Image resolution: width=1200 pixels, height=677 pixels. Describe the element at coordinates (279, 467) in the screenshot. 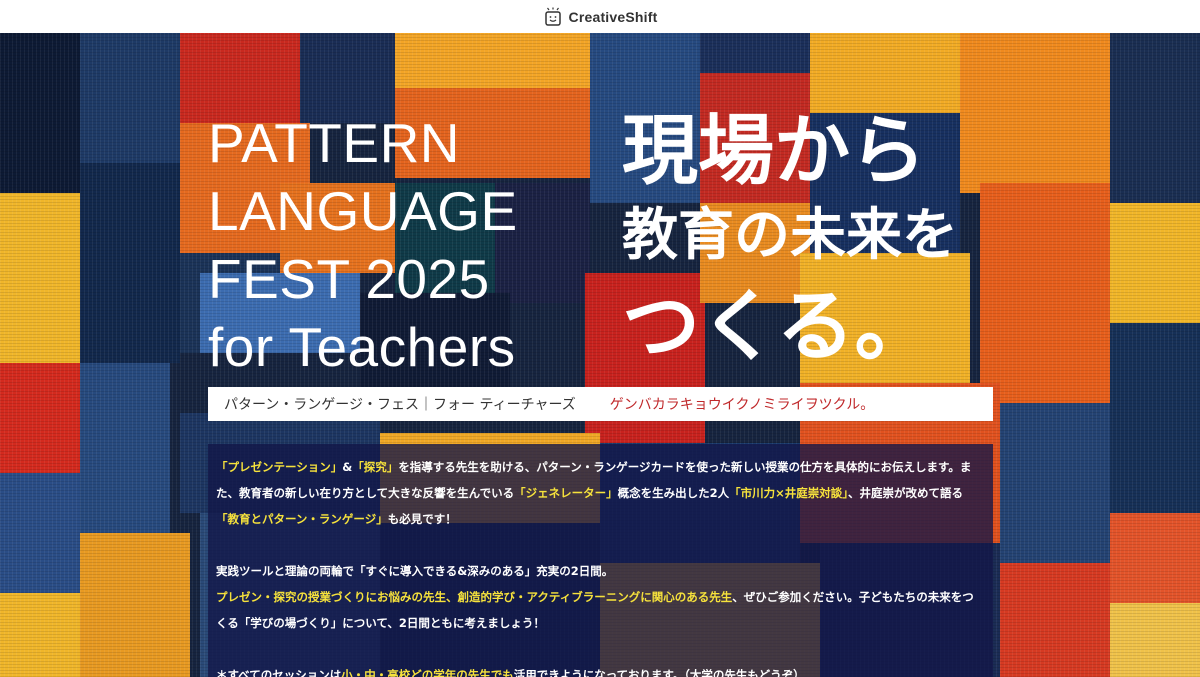

I see `highlight-text: 「プレゼンテーション」` at that location.